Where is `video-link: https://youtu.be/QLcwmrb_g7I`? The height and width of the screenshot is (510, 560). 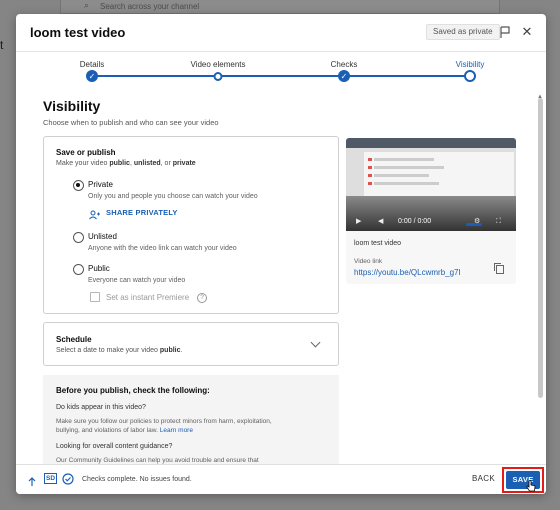 video-link: https://youtu.be/QLcwmrb_g7I is located at coordinates (407, 272).